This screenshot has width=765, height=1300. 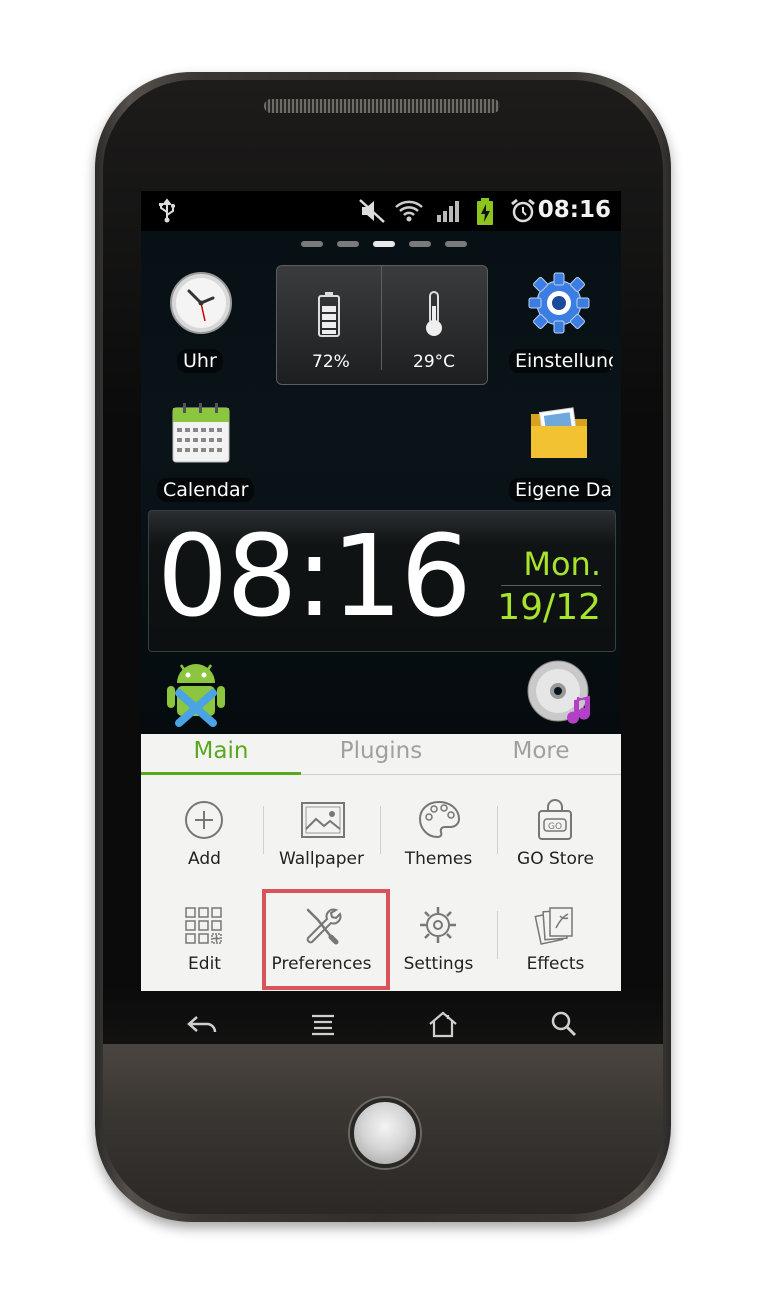 I want to click on folder-app-icon, so click(x=559, y=432).